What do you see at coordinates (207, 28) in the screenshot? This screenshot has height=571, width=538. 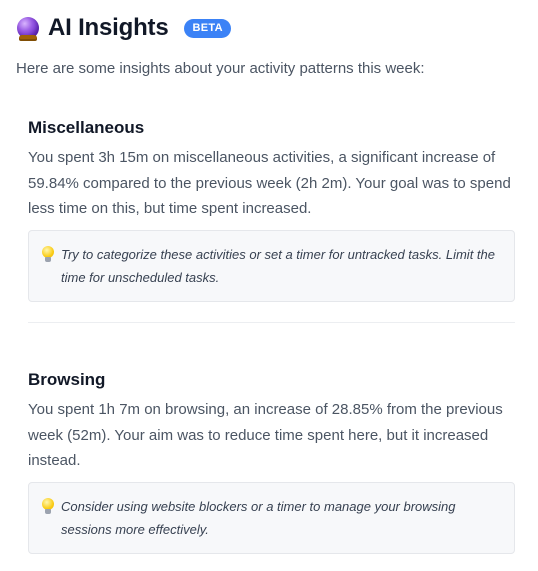 I see `beta-badge: BETA` at bounding box center [207, 28].